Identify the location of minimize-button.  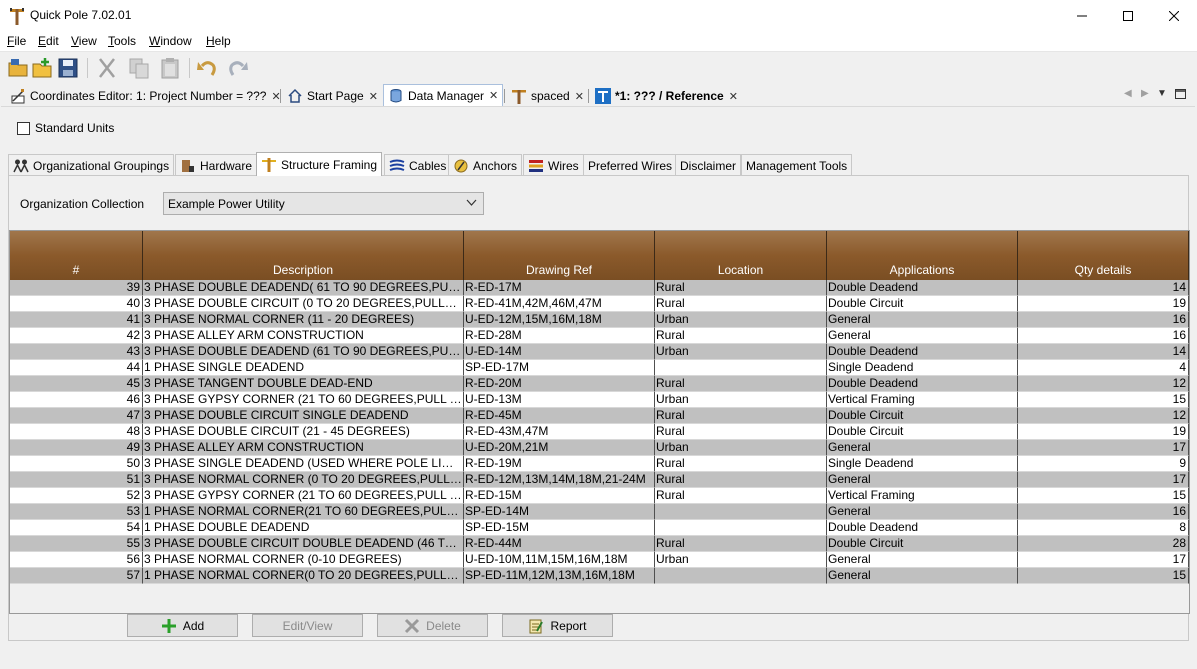
(1082, 15).